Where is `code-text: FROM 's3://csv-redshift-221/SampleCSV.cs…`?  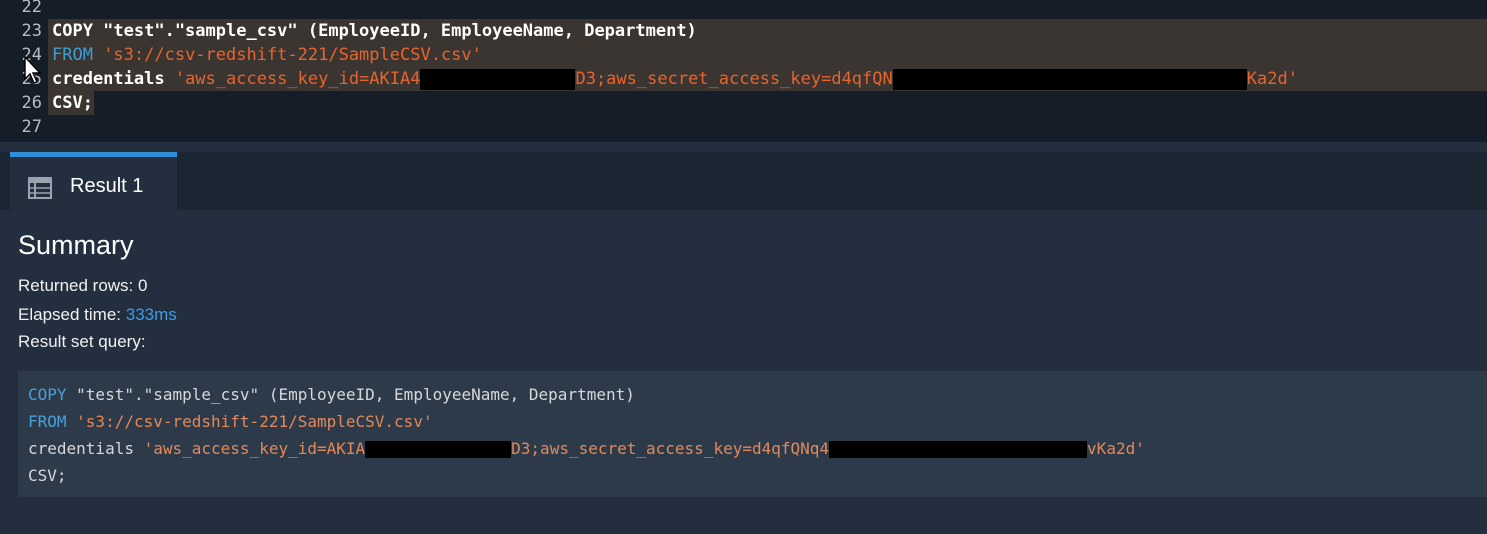
code-text: FROM 's3://csv-redshift-221/SampleCSV.cs… is located at coordinates (267, 55).